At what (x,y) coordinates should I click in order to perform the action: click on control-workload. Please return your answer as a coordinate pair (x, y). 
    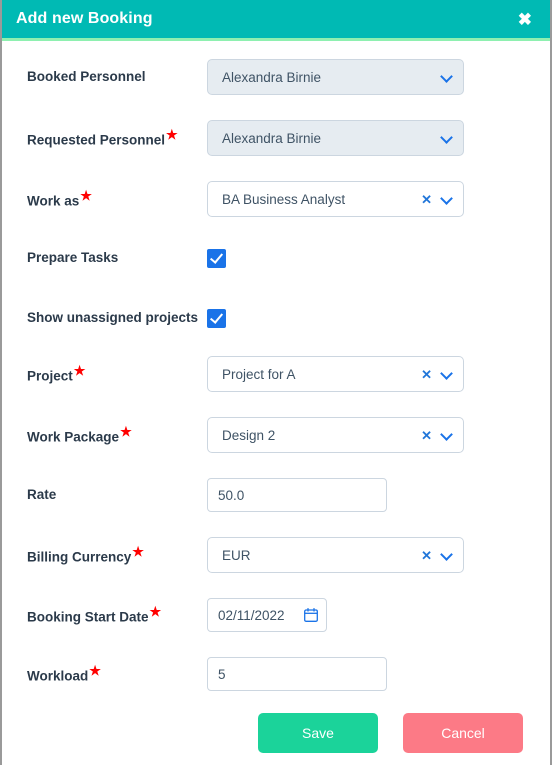
    Looking at the image, I should click on (378, 674).